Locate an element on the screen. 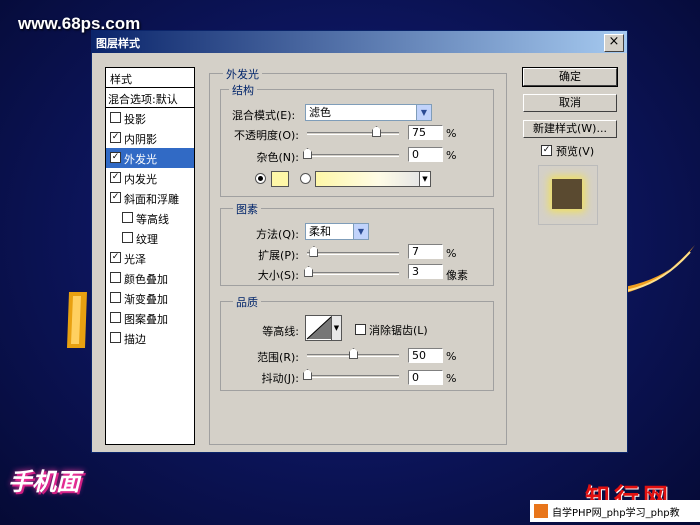 The width and height of the screenshot is (700, 525). style-item: ✓ 斜面和浮雕 is located at coordinates (150, 198).